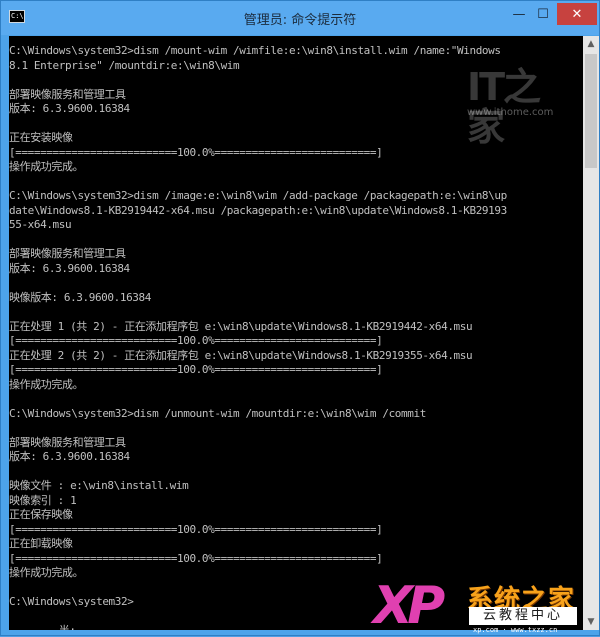 Image resolution: width=600 pixels, height=637 pixels. I want to click on ithome-url: www.ithome.com, so click(510, 112).